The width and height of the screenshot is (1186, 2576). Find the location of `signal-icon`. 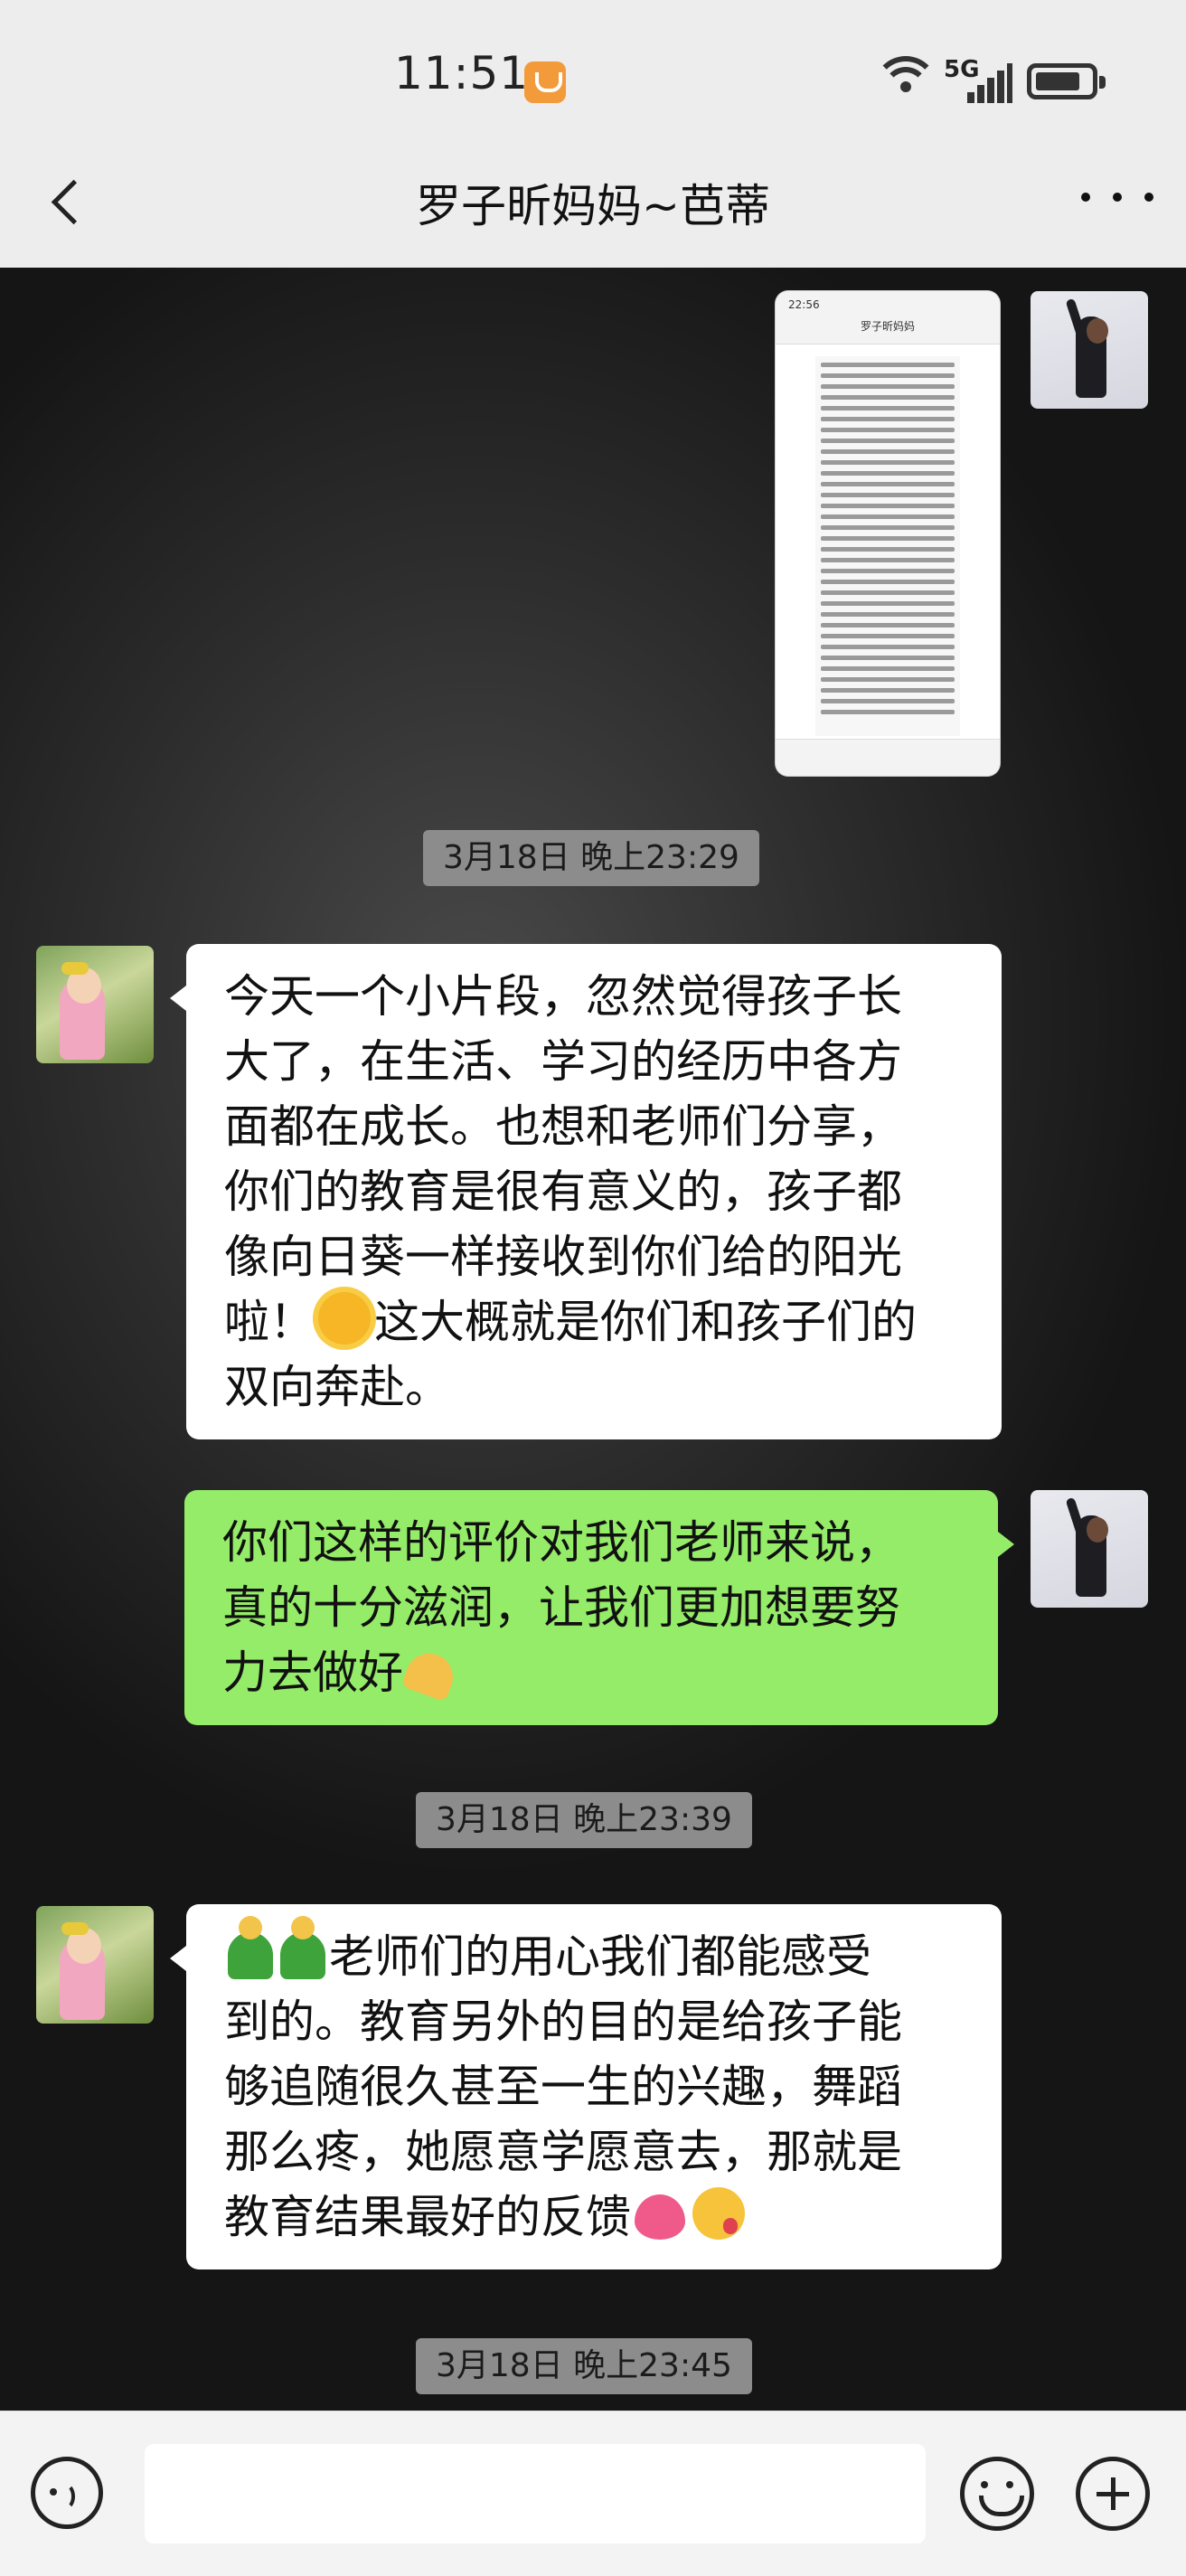

signal-icon is located at coordinates (989, 83).